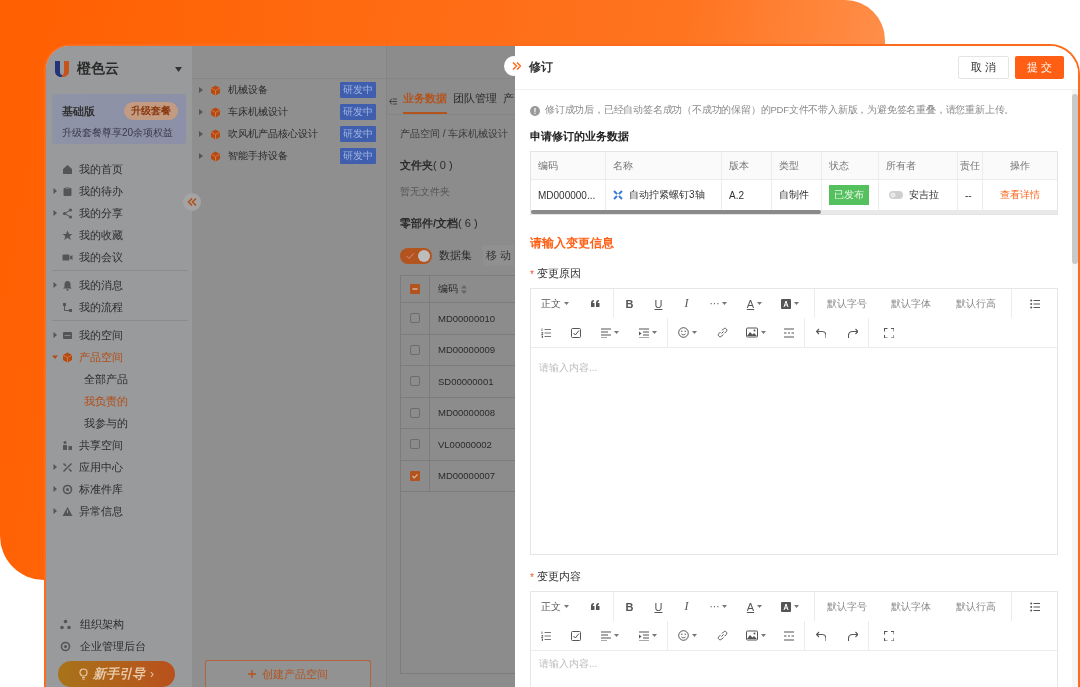 Image resolution: width=1080 pixels, height=687 pixels. What do you see at coordinates (119, 646) in the screenshot?
I see `nav-item: 企业管理后台` at bounding box center [119, 646].